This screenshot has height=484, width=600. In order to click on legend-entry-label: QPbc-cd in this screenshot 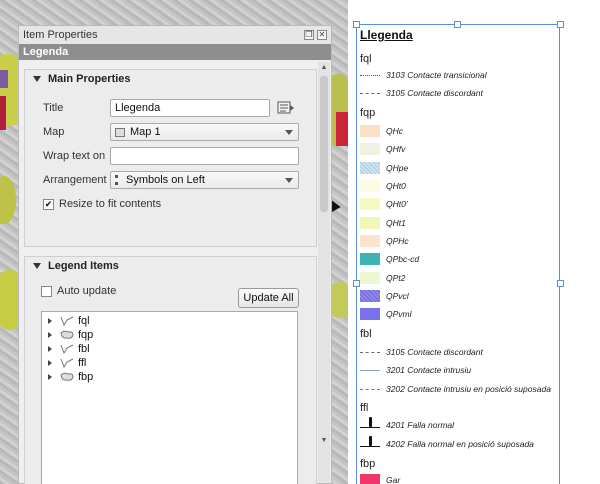, I will do `click(403, 259)`.